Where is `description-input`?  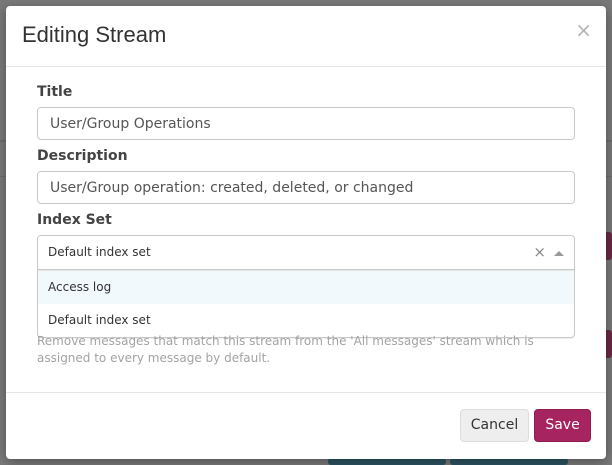
description-input is located at coordinates (306, 187).